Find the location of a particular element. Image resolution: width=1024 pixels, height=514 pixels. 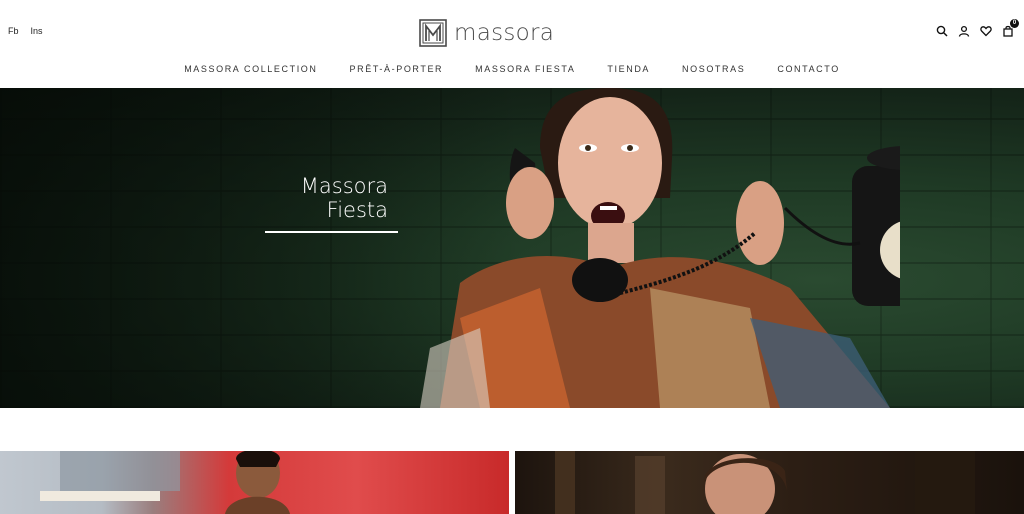

user-icon is located at coordinates (963, 31).